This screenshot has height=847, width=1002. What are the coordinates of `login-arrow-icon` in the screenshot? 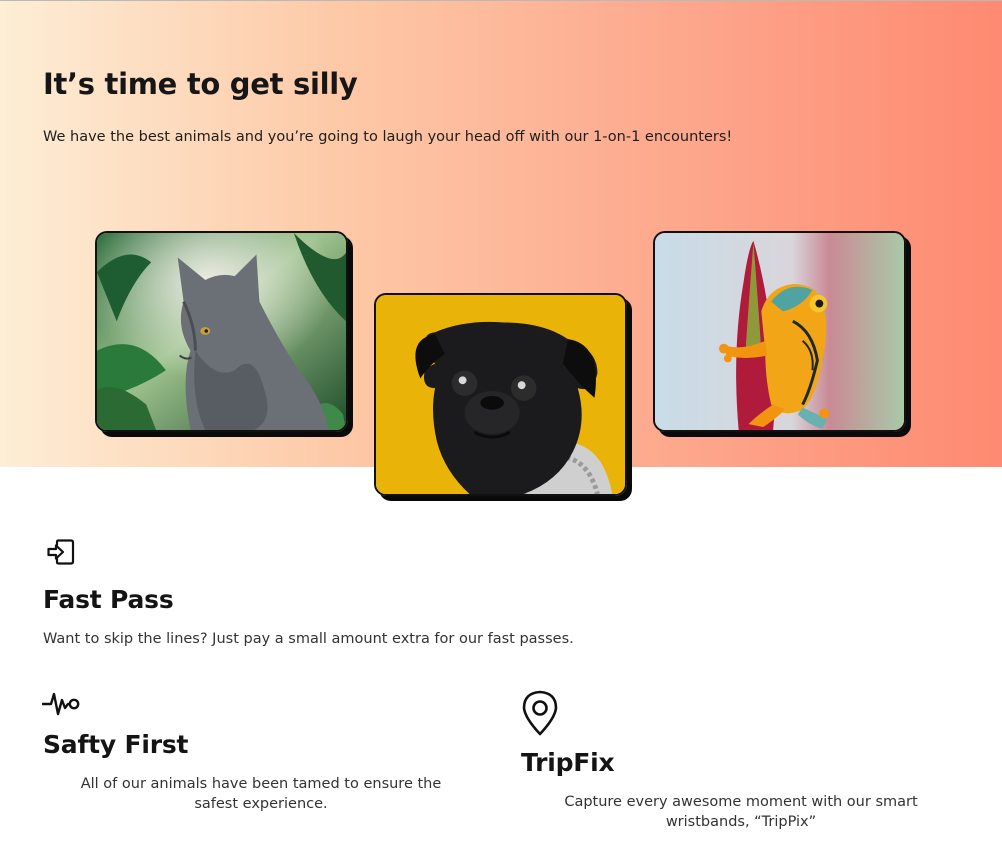 It's located at (61, 554).